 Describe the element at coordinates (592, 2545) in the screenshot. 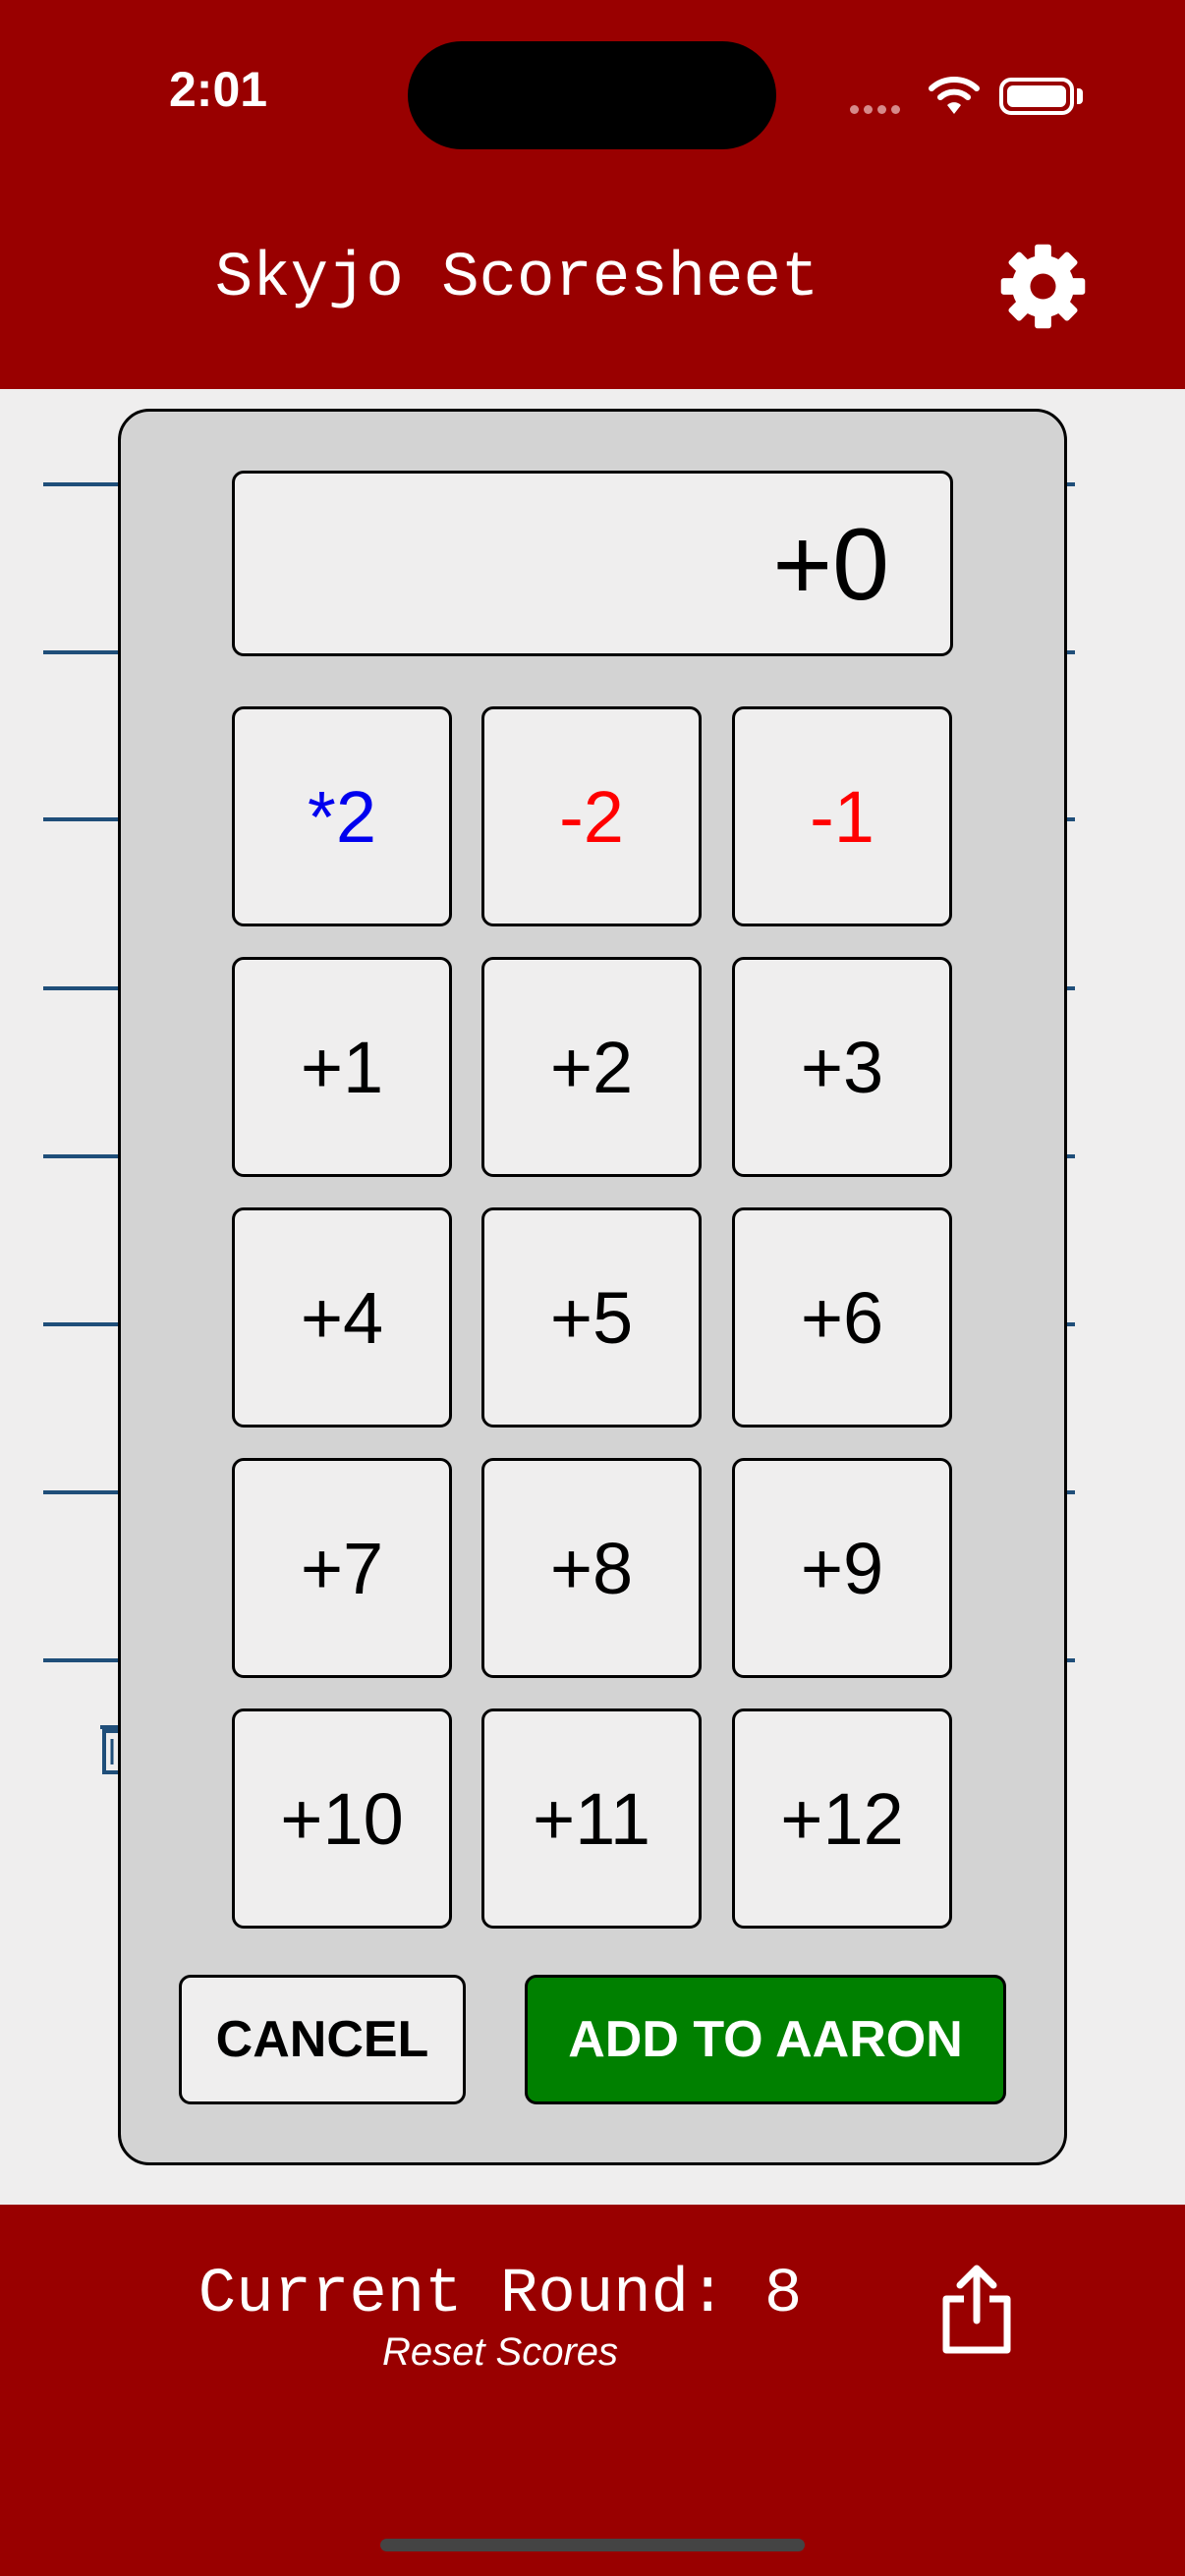

I see `home-indicator` at that location.